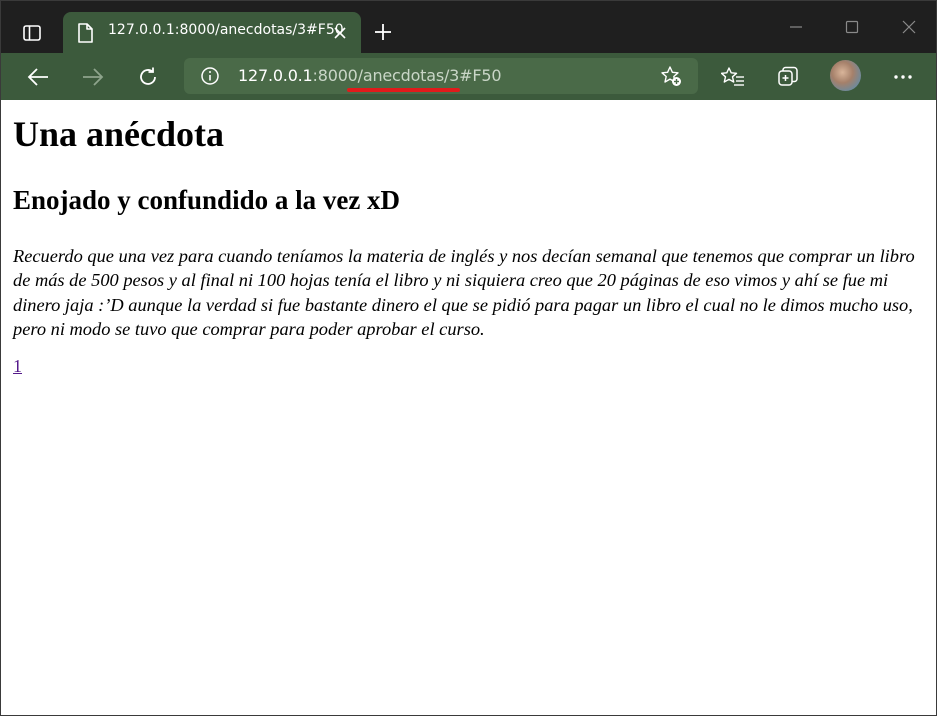  Describe the element at coordinates (119, 134) in the screenshot. I see `page-title: Una anécdota` at that location.